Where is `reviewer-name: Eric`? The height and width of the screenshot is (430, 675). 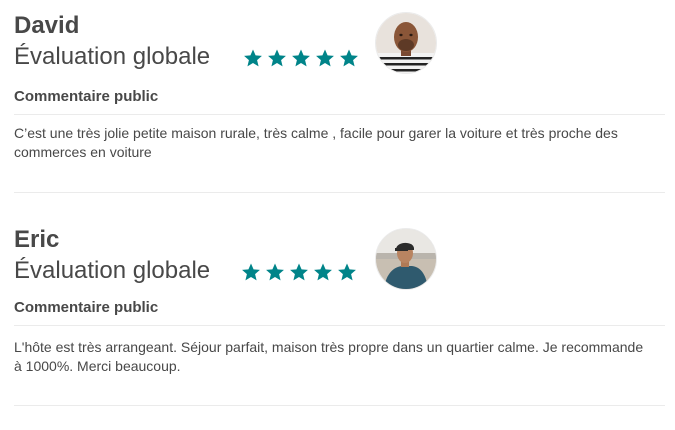 reviewer-name: Eric is located at coordinates (37, 239).